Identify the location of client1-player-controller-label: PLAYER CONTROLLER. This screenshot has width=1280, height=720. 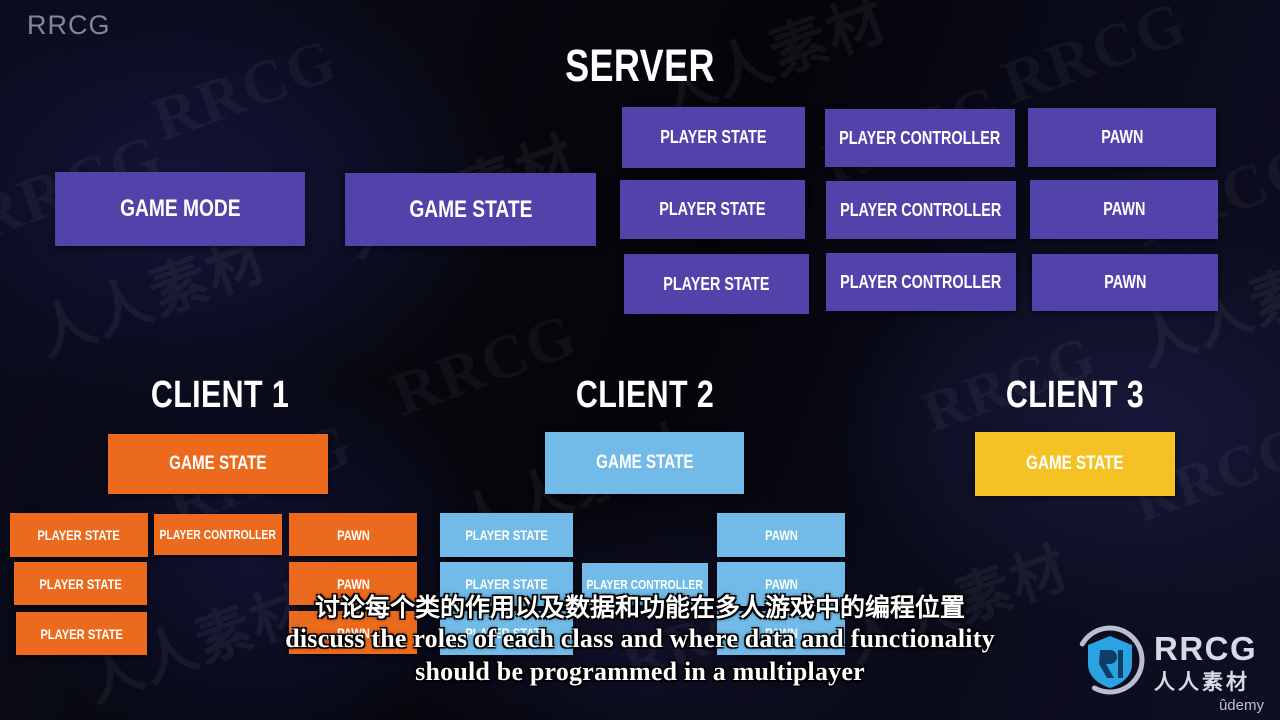
(218, 534).